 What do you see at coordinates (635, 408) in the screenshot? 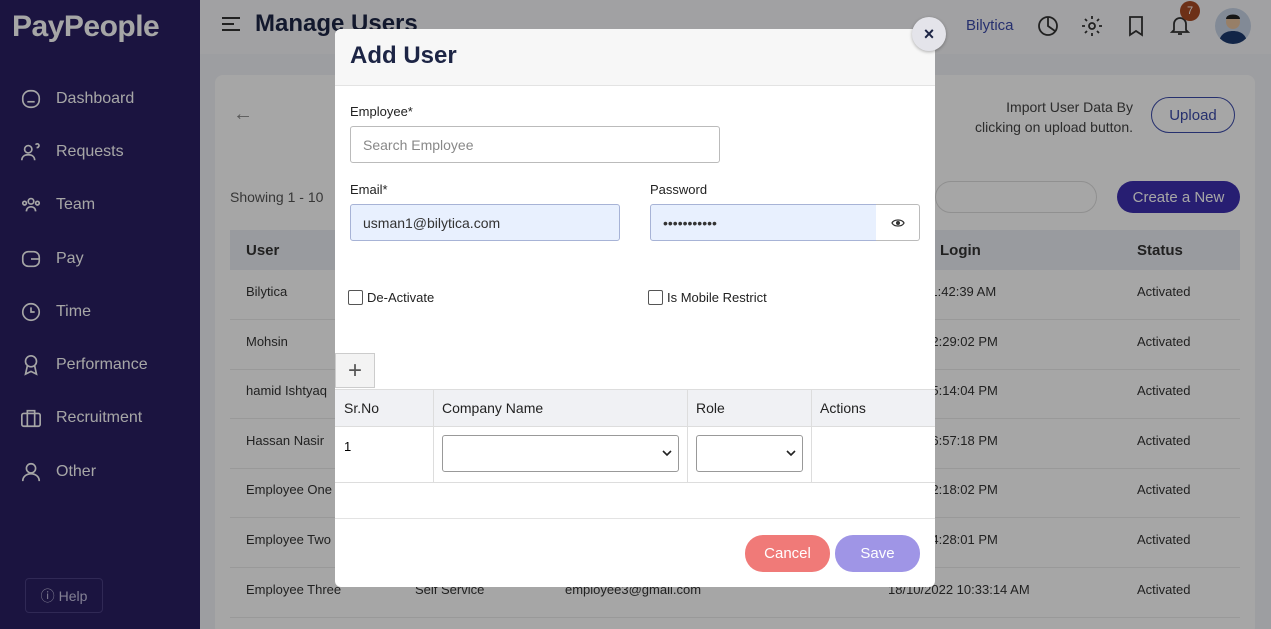
I see `company-table-header: Sr.No Company Name Role Actions` at bounding box center [635, 408].